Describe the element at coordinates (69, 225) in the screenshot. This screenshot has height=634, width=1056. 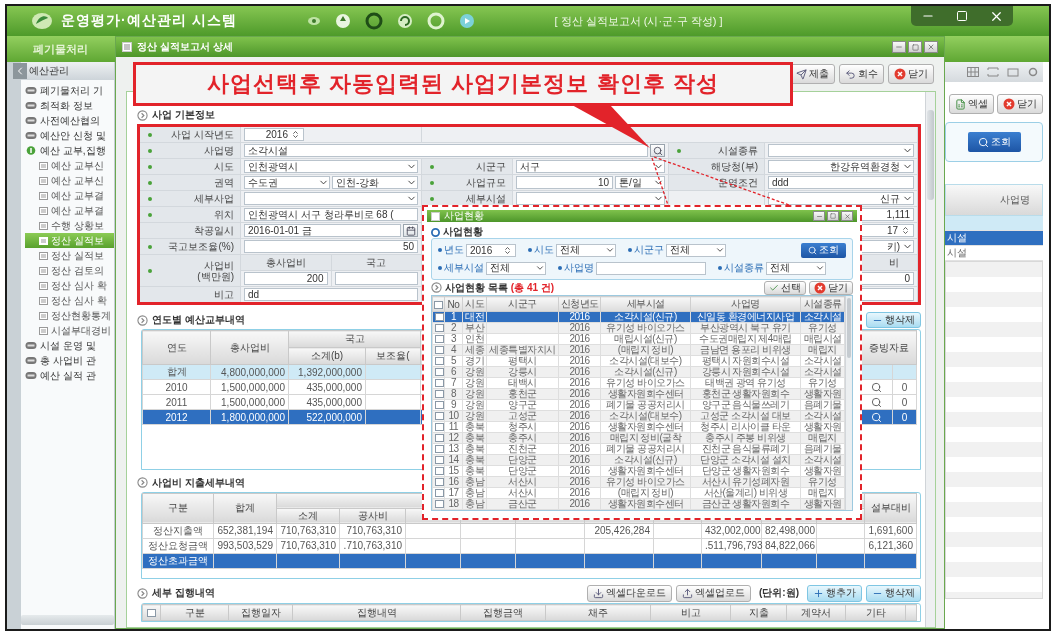
I see `sidebar-item: 수행 상황보` at that location.